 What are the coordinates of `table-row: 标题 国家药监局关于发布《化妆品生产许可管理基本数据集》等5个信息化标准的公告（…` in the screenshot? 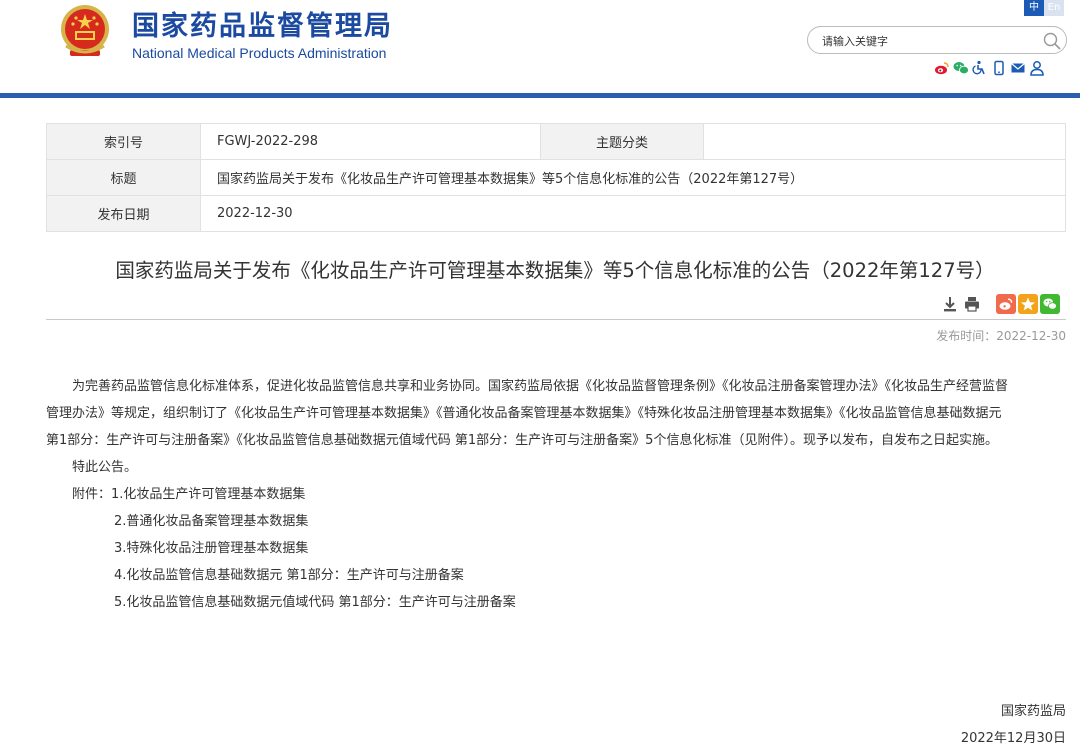 It's located at (556, 177).